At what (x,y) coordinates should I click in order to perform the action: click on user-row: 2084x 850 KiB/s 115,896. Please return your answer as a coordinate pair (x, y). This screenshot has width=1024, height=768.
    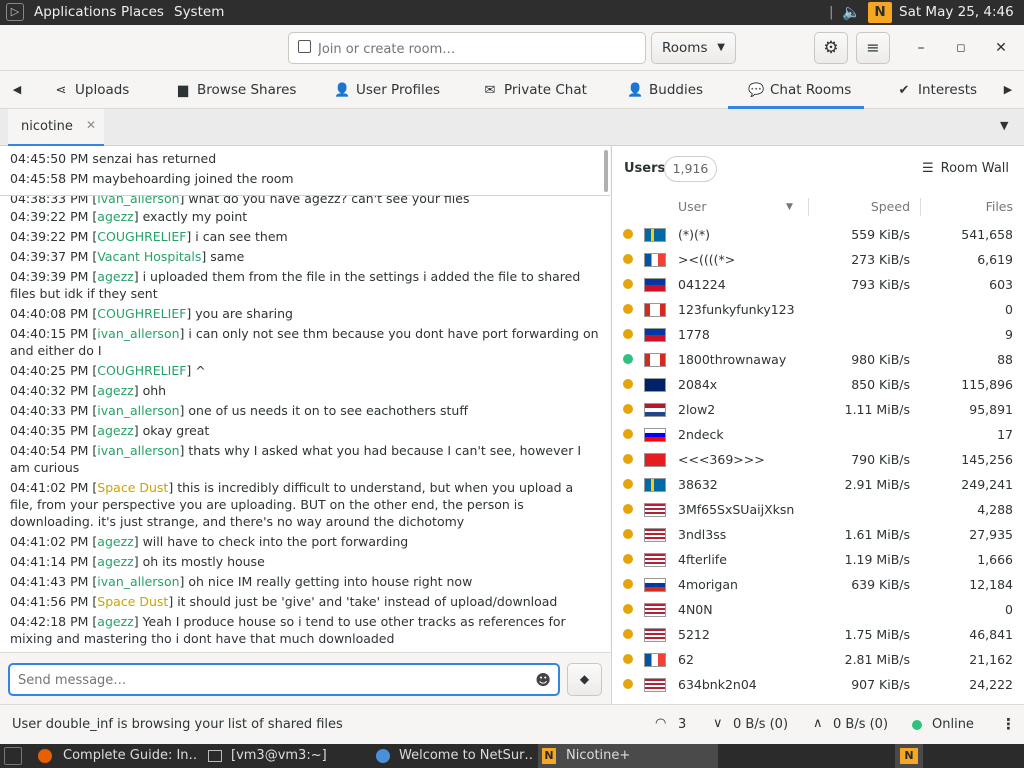
    Looking at the image, I should click on (818, 384).